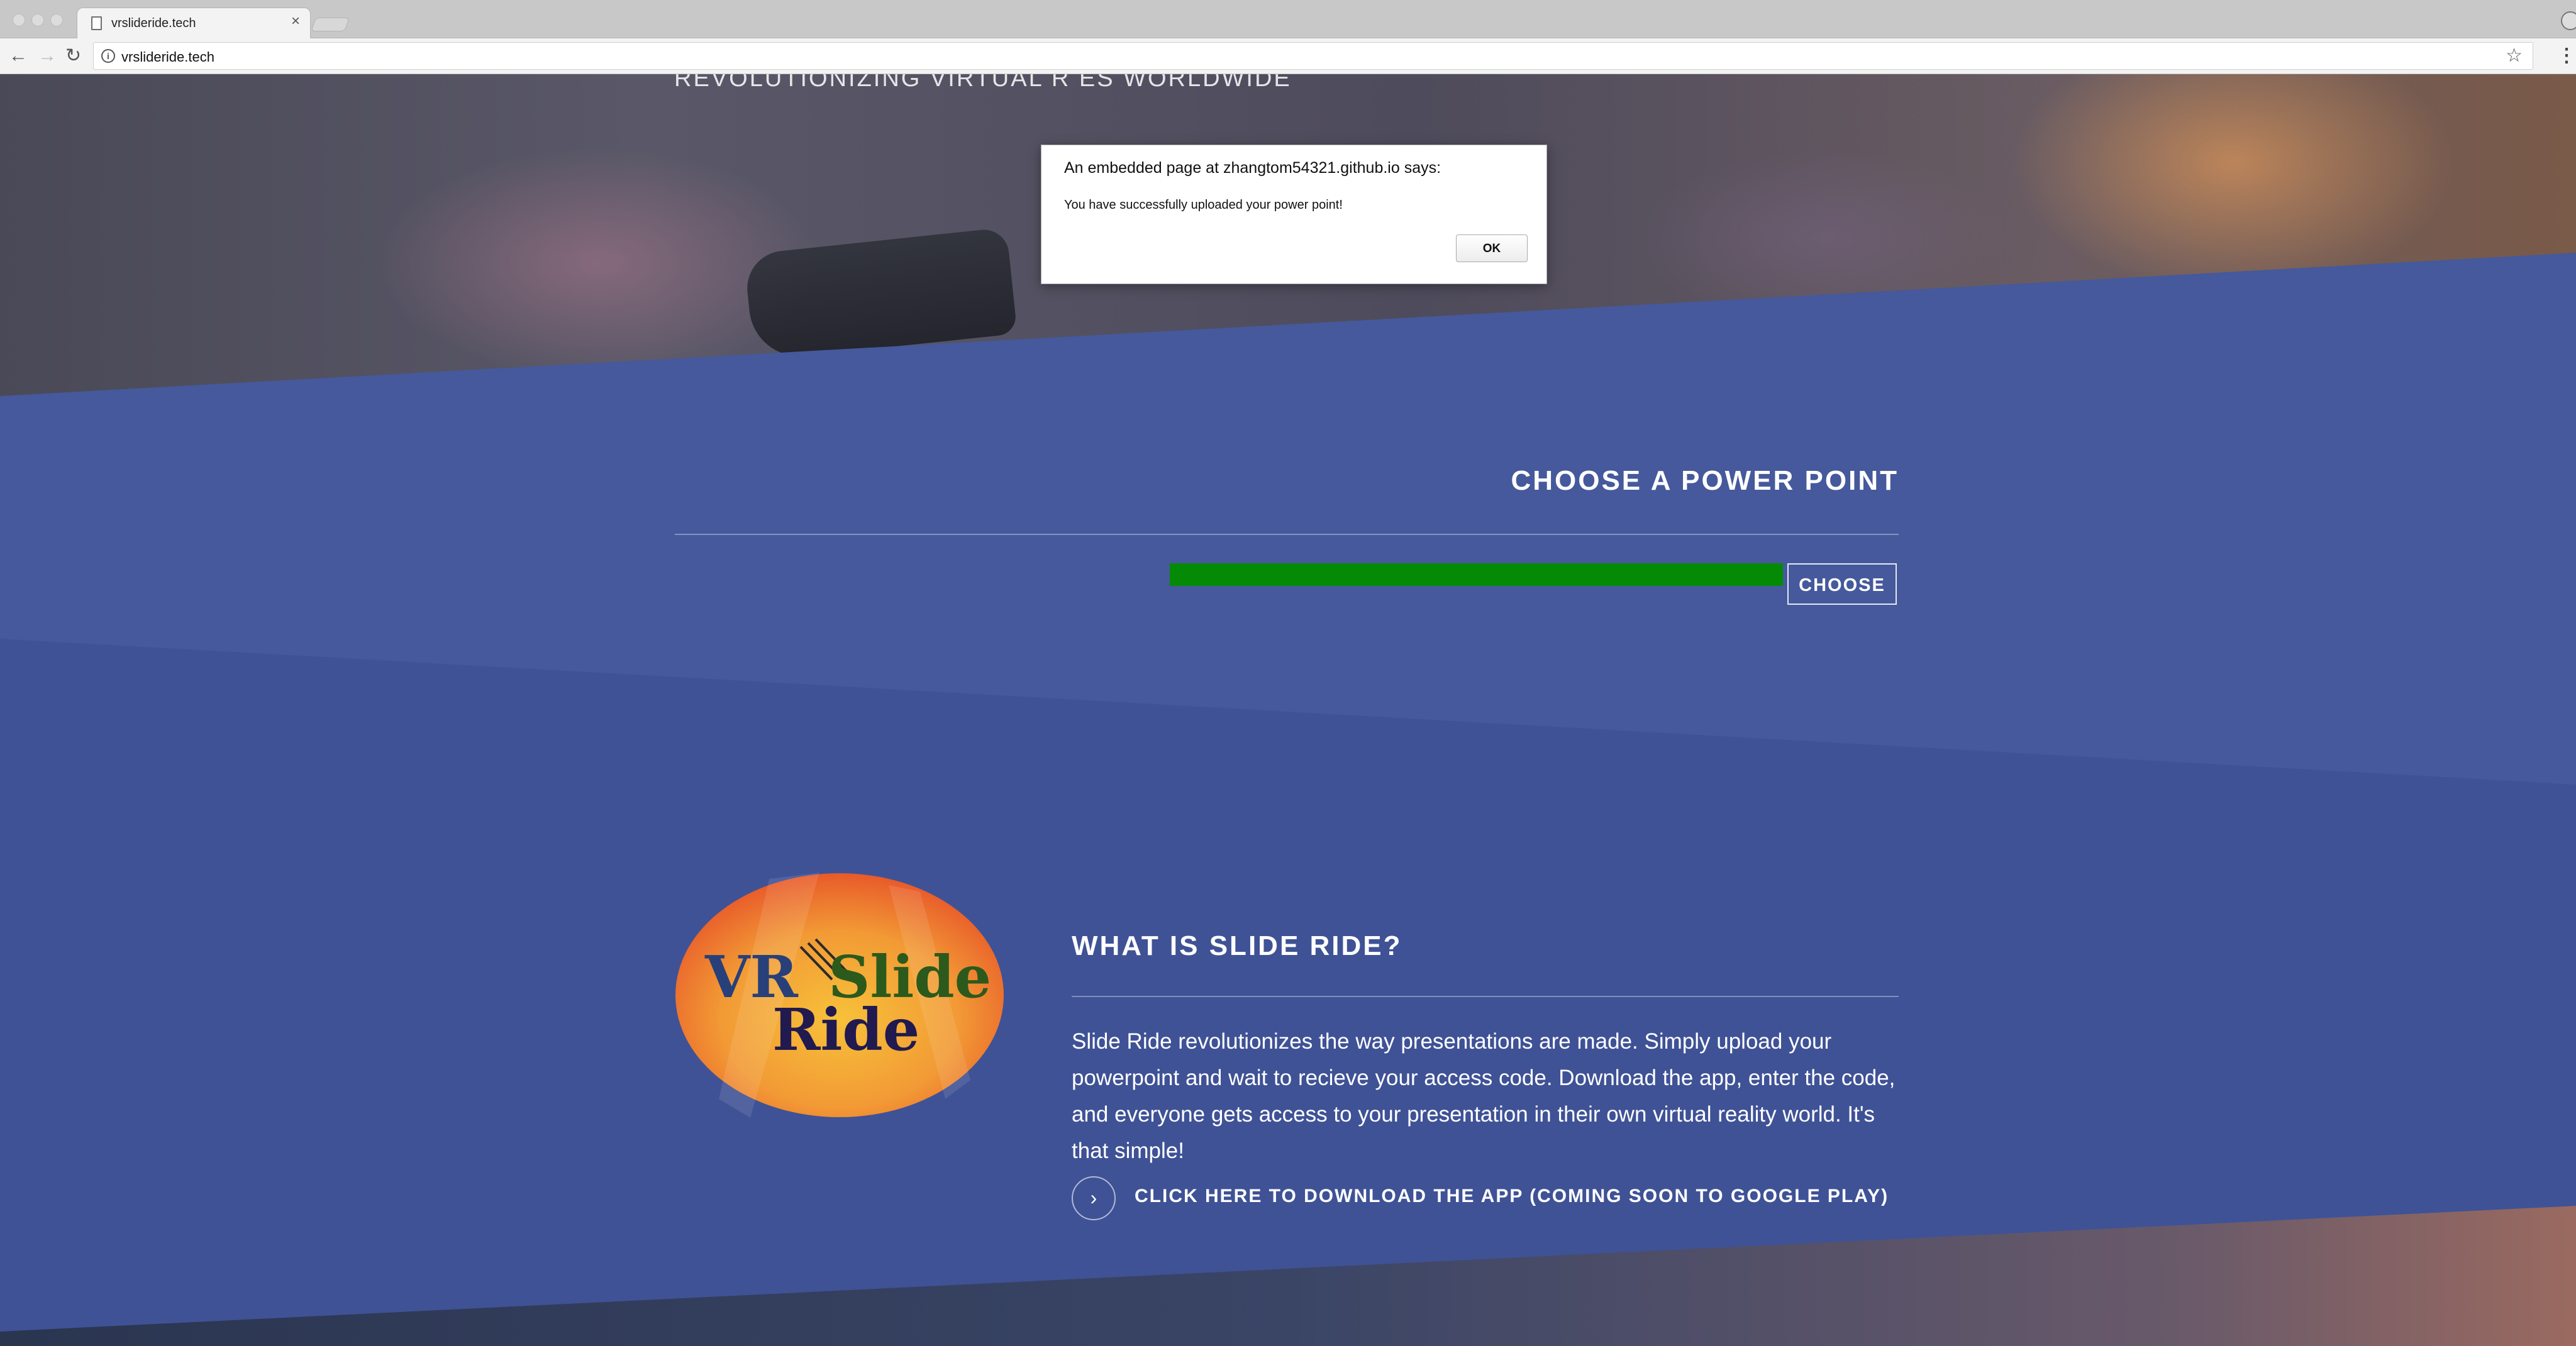 The width and height of the screenshot is (2576, 1346). What do you see at coordinates (167, 57) in the screenshot?
I see `url-text: vrslideride.tech` at bounding box center [167, 57].